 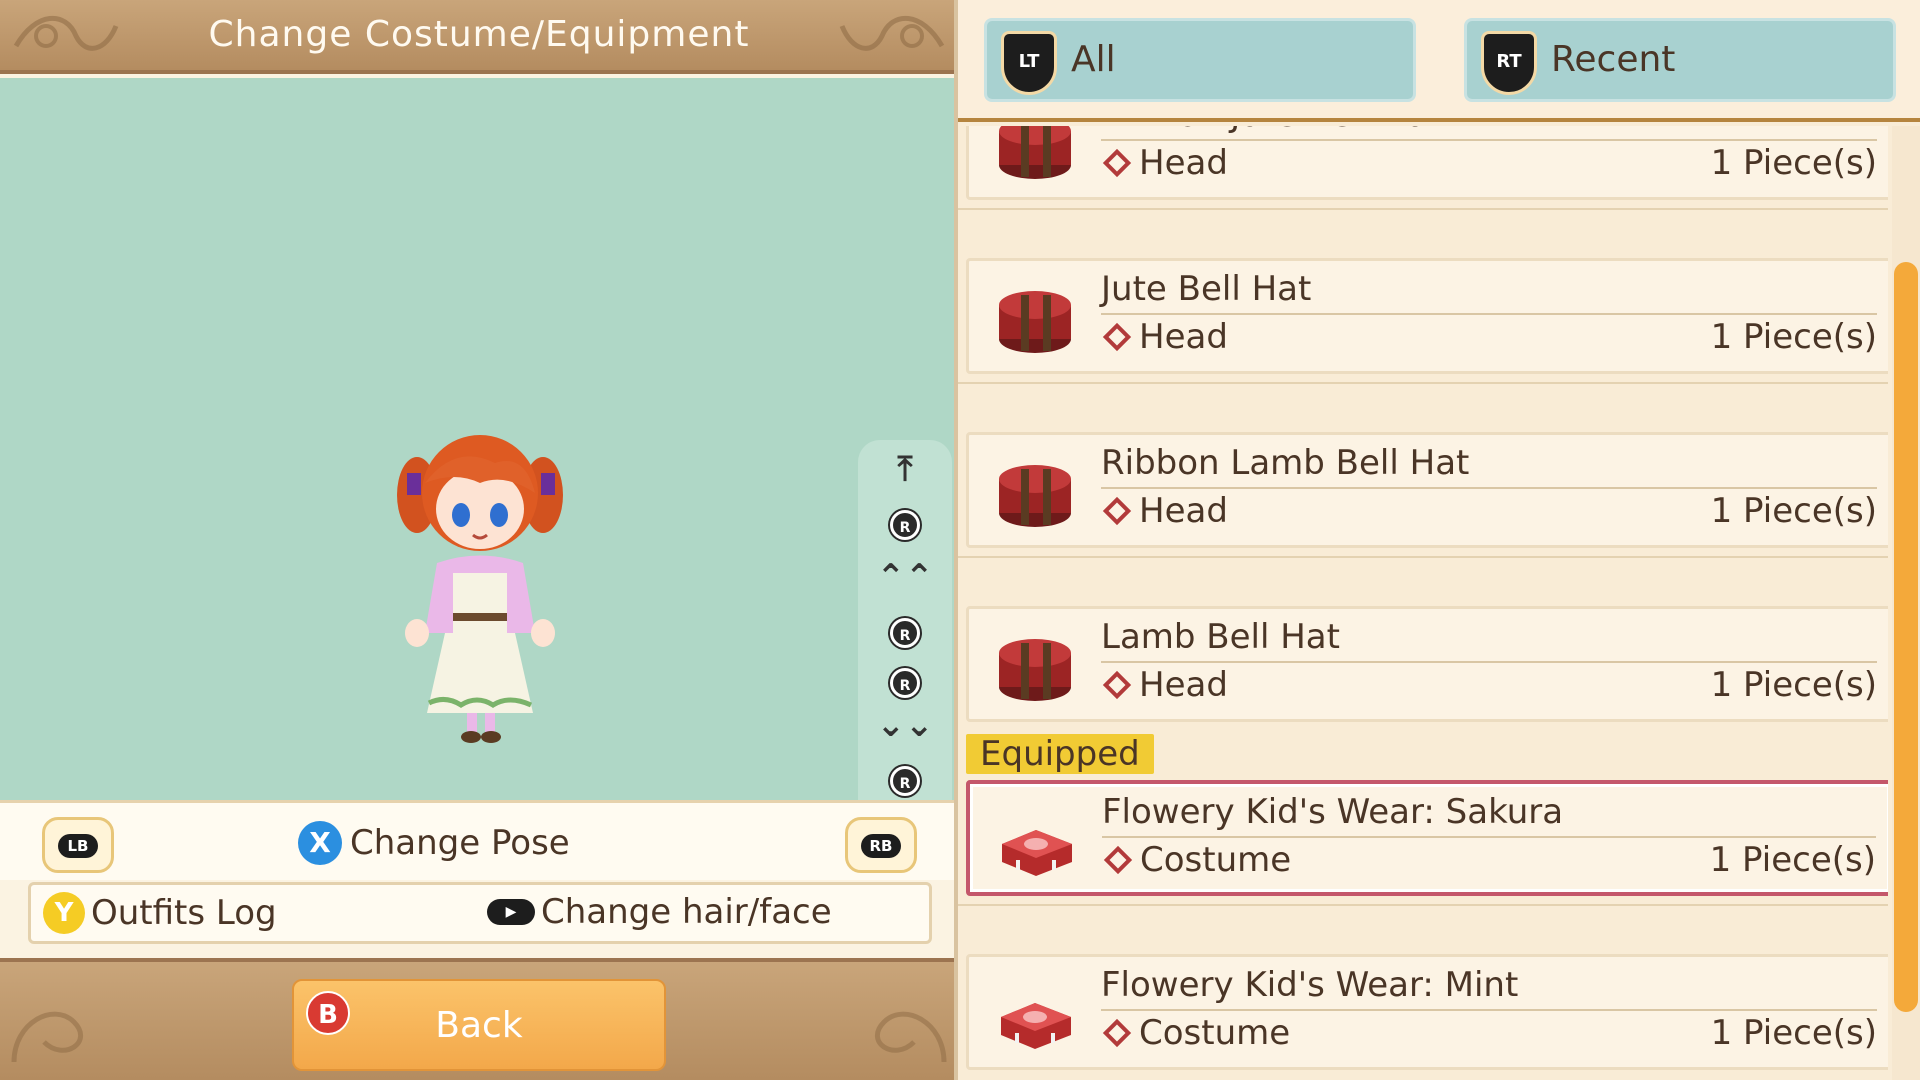 I want to click on change-pose-button: X Change Pose, so click(x=434, y=843).